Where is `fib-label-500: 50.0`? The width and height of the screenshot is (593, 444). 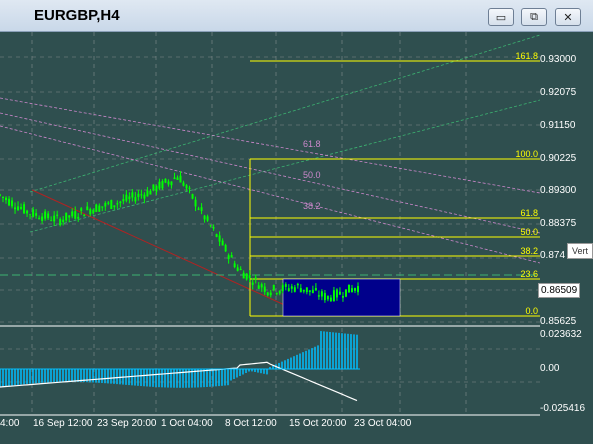 fib-label-500: 50.0 is located at coordinates (529, 232).